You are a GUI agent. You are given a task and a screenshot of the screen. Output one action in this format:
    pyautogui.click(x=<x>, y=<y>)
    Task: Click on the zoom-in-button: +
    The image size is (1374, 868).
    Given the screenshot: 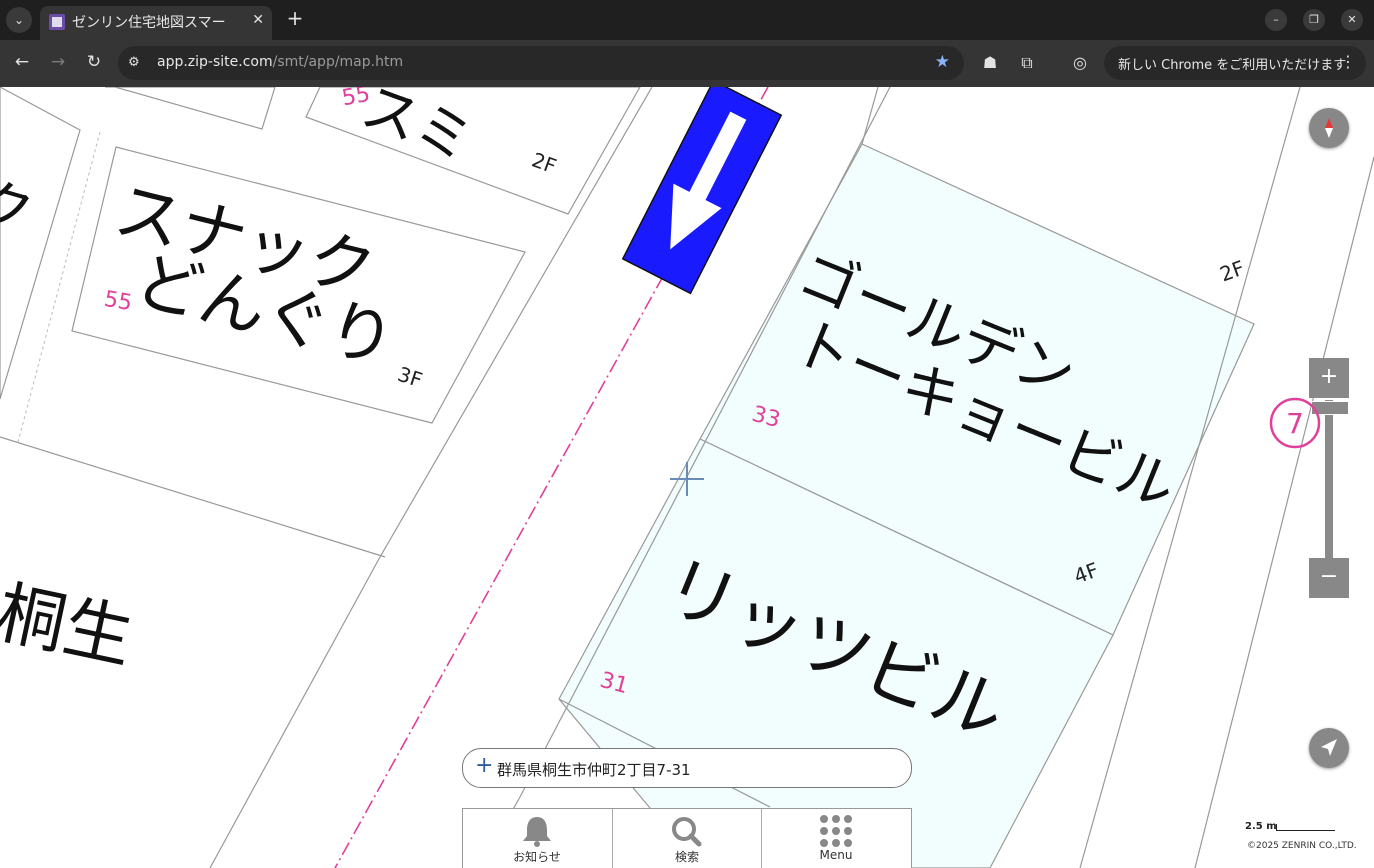 What is the action you would take?
    pyautogui.click(x=1329, y=378)
    